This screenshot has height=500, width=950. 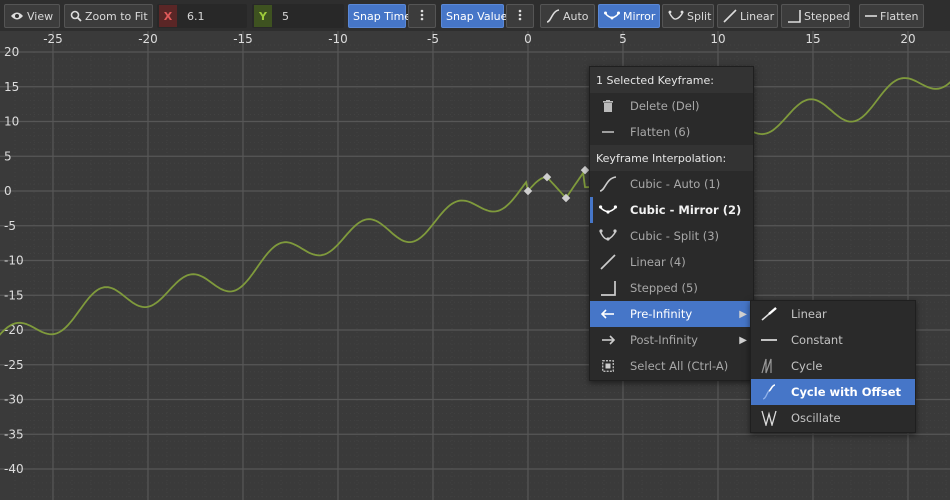 I want to click on x-tick-label: 5, so click(x=623, y=39).